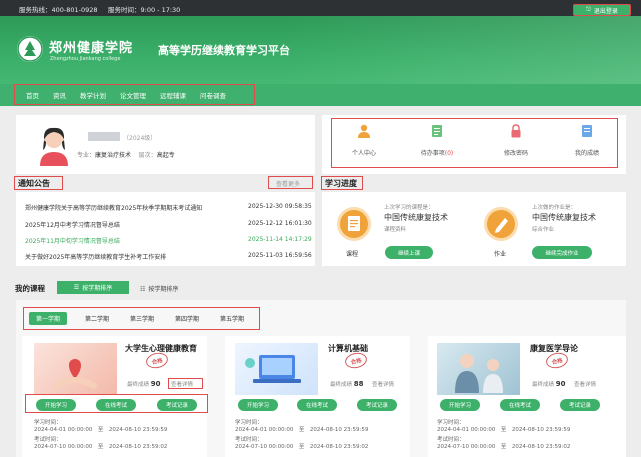  I want to click on notice-date: 2025-12-30 09:58:35, so click(280, 206).